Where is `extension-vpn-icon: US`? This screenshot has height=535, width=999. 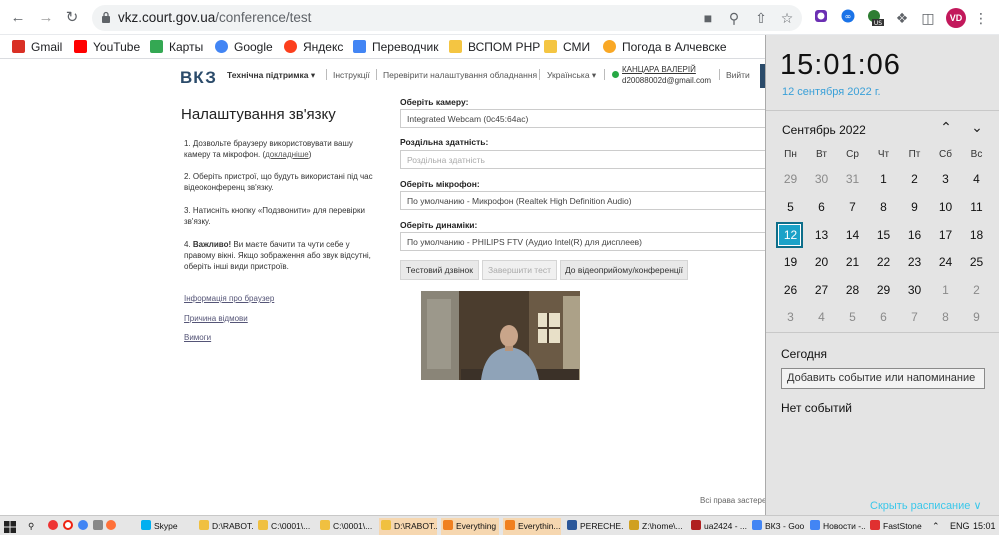
extension-vpn-icon: US is located at coordinates (875, 18).